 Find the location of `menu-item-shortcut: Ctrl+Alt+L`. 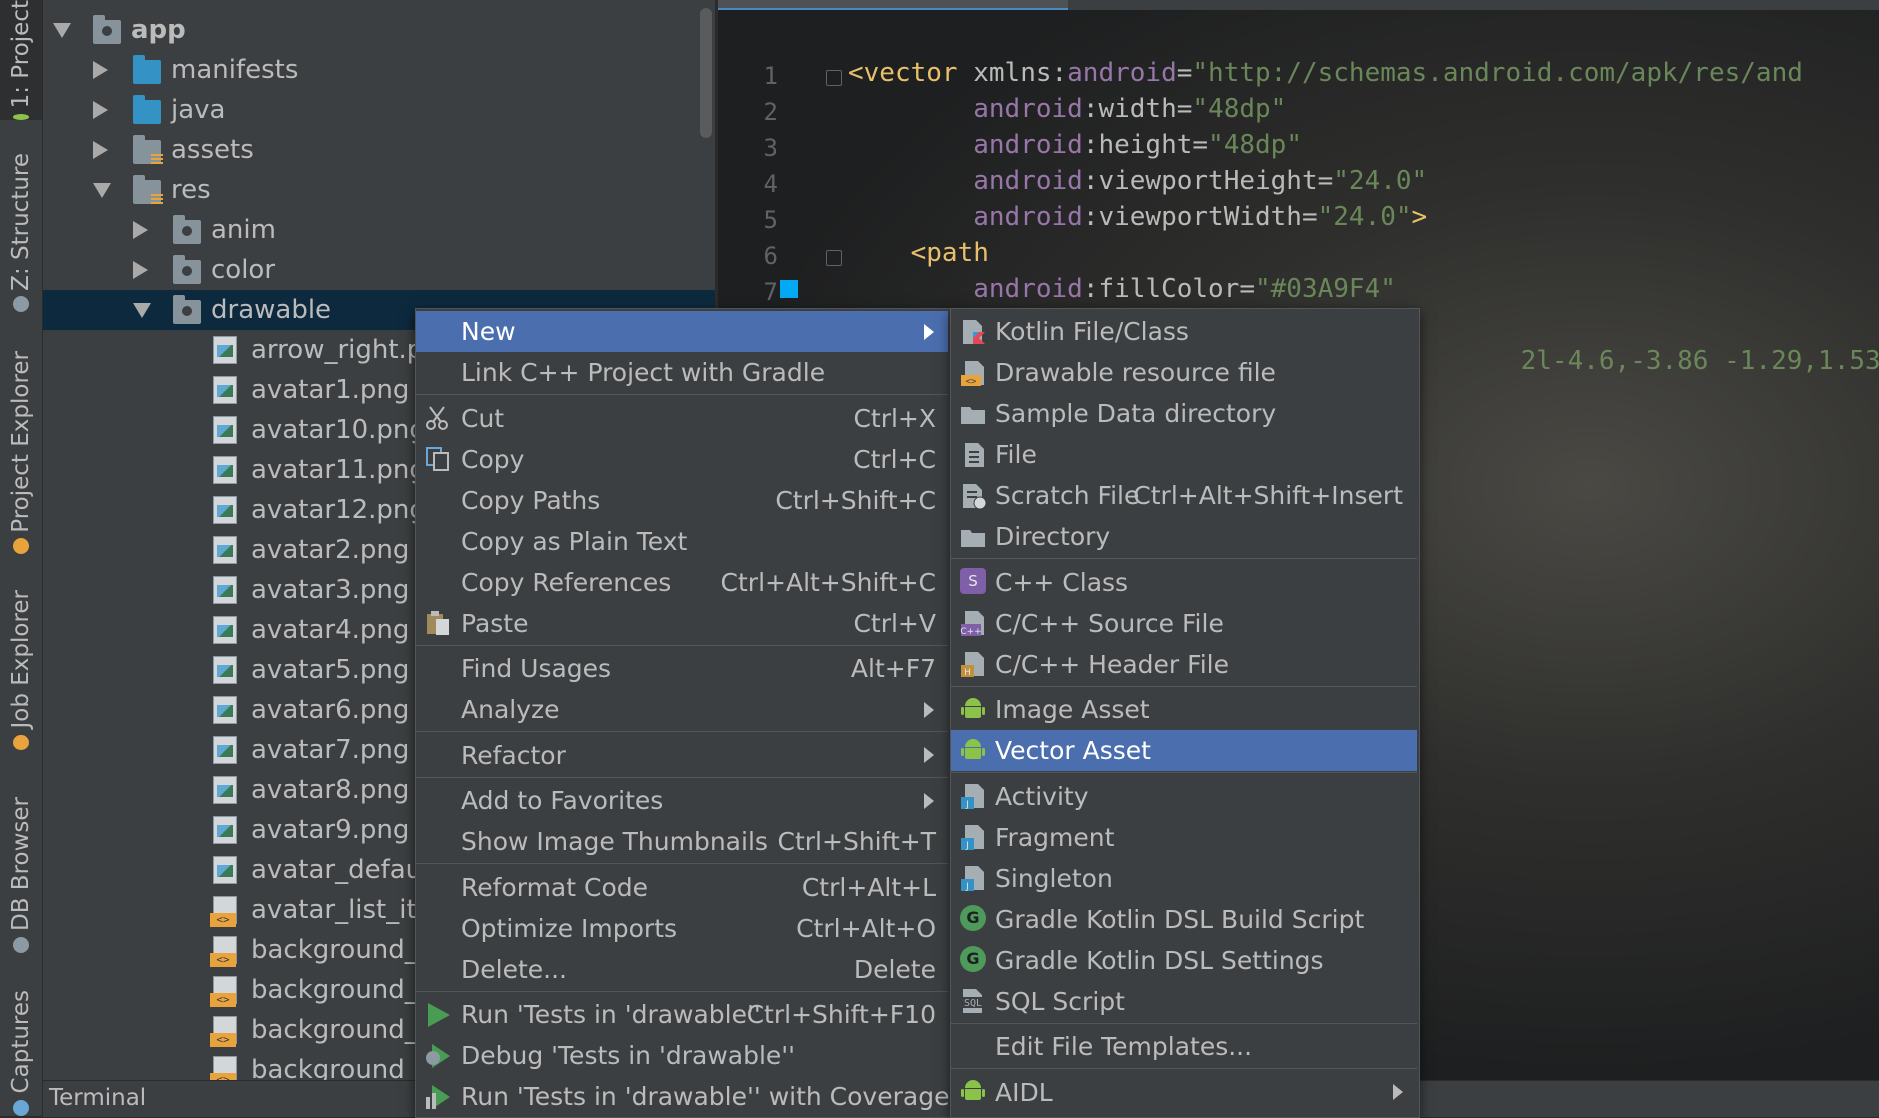

menu-item-shortcut: Ctrl+Alt+L is located at coordinates (868, 887).